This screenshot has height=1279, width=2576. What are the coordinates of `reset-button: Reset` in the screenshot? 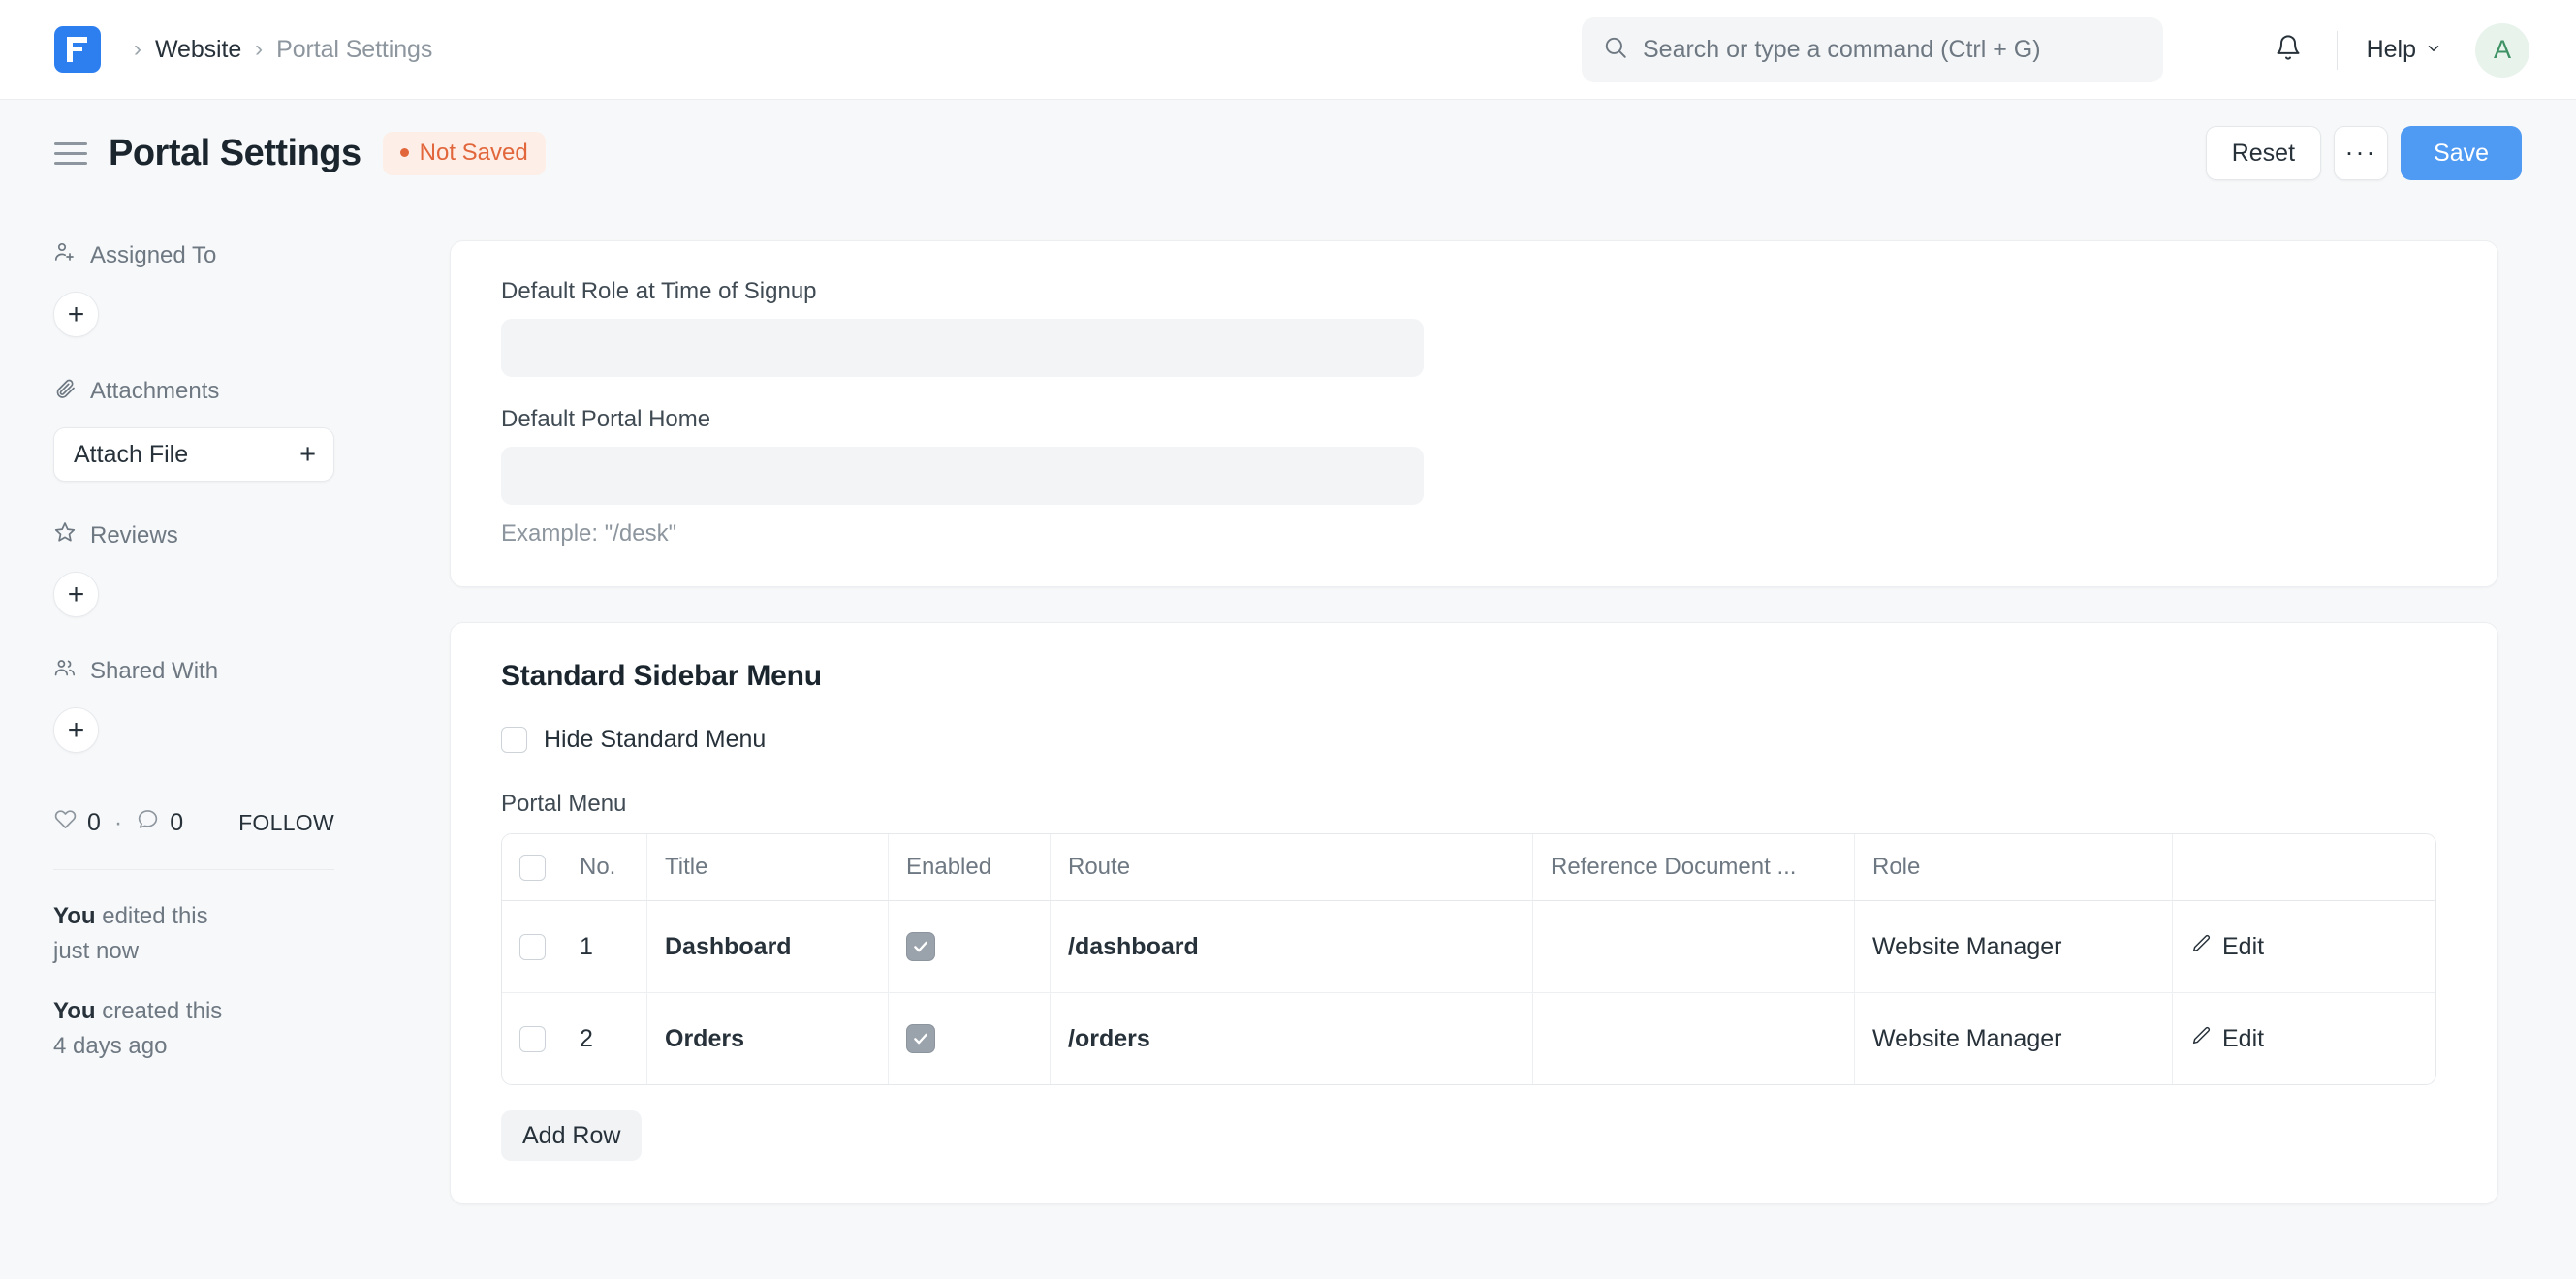 It's located at (2263, 153).